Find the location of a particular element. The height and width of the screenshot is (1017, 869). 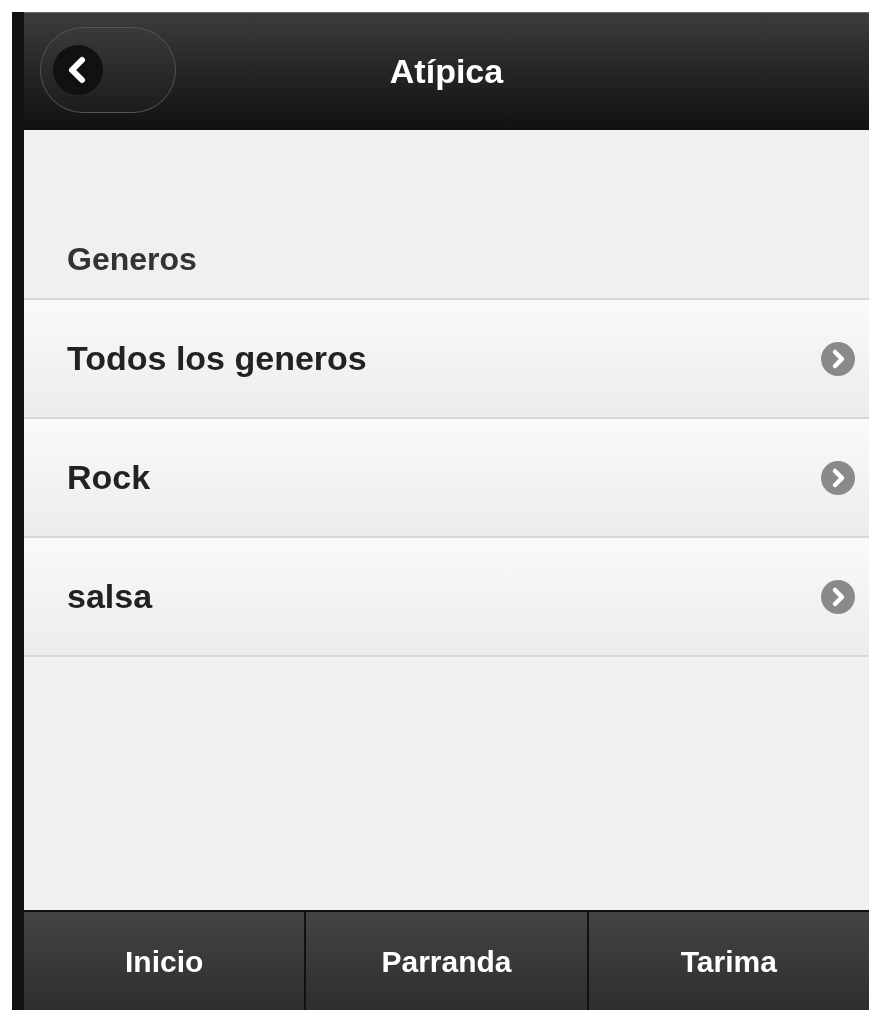

list-heading: Generos is located at coordinates (132, 259).